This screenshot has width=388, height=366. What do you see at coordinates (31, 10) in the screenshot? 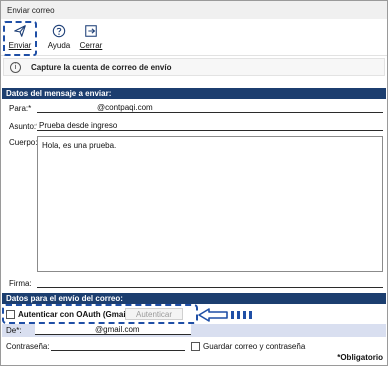
I see `window-title: Enviar correo` at bounding box center [31, 10].